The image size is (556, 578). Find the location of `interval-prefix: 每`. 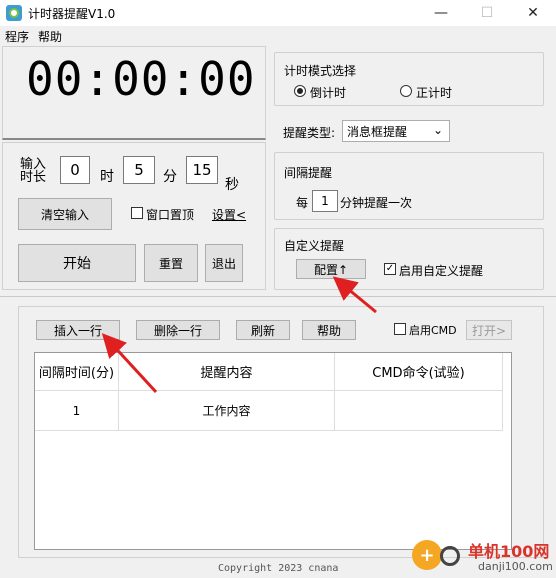

interval-prefix: 每 is located at coordinates (302, 203).